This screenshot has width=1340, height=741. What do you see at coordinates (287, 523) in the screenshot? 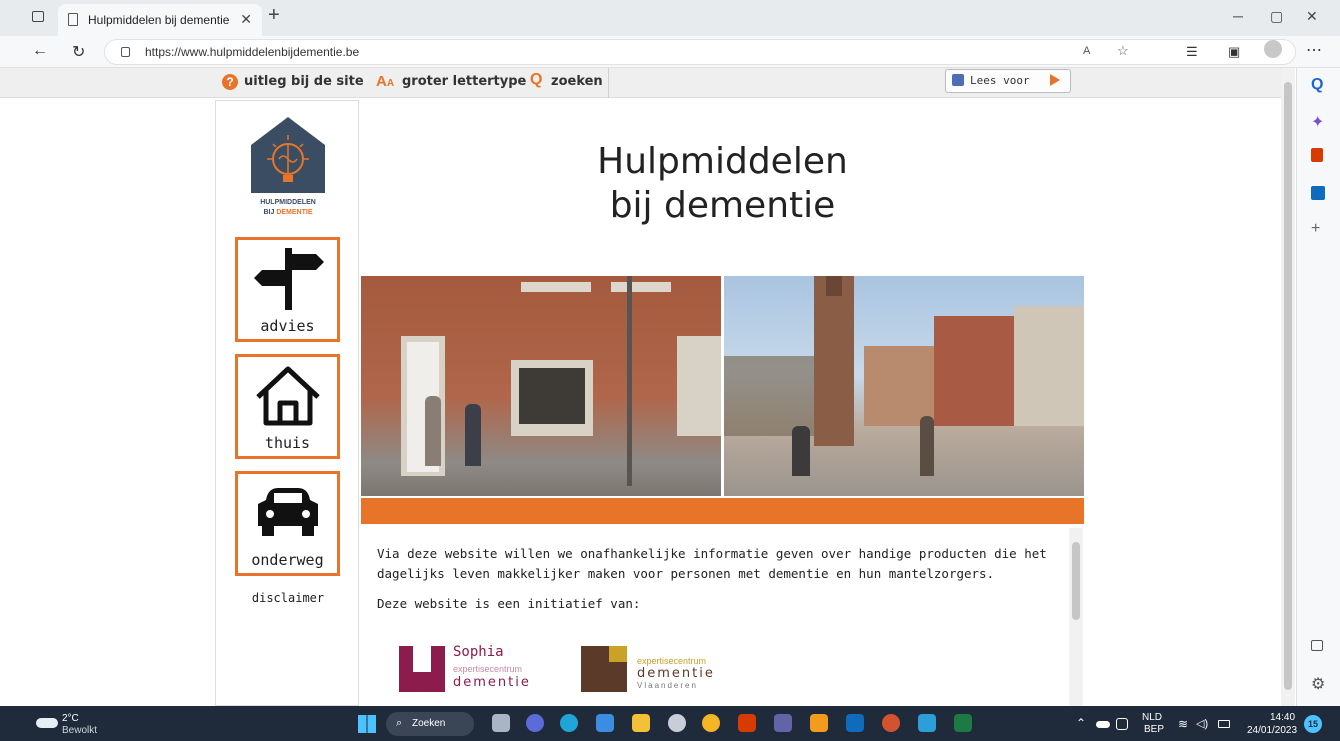
I see `nav-onderweg: onderweg` at bounding box center [287, 523].